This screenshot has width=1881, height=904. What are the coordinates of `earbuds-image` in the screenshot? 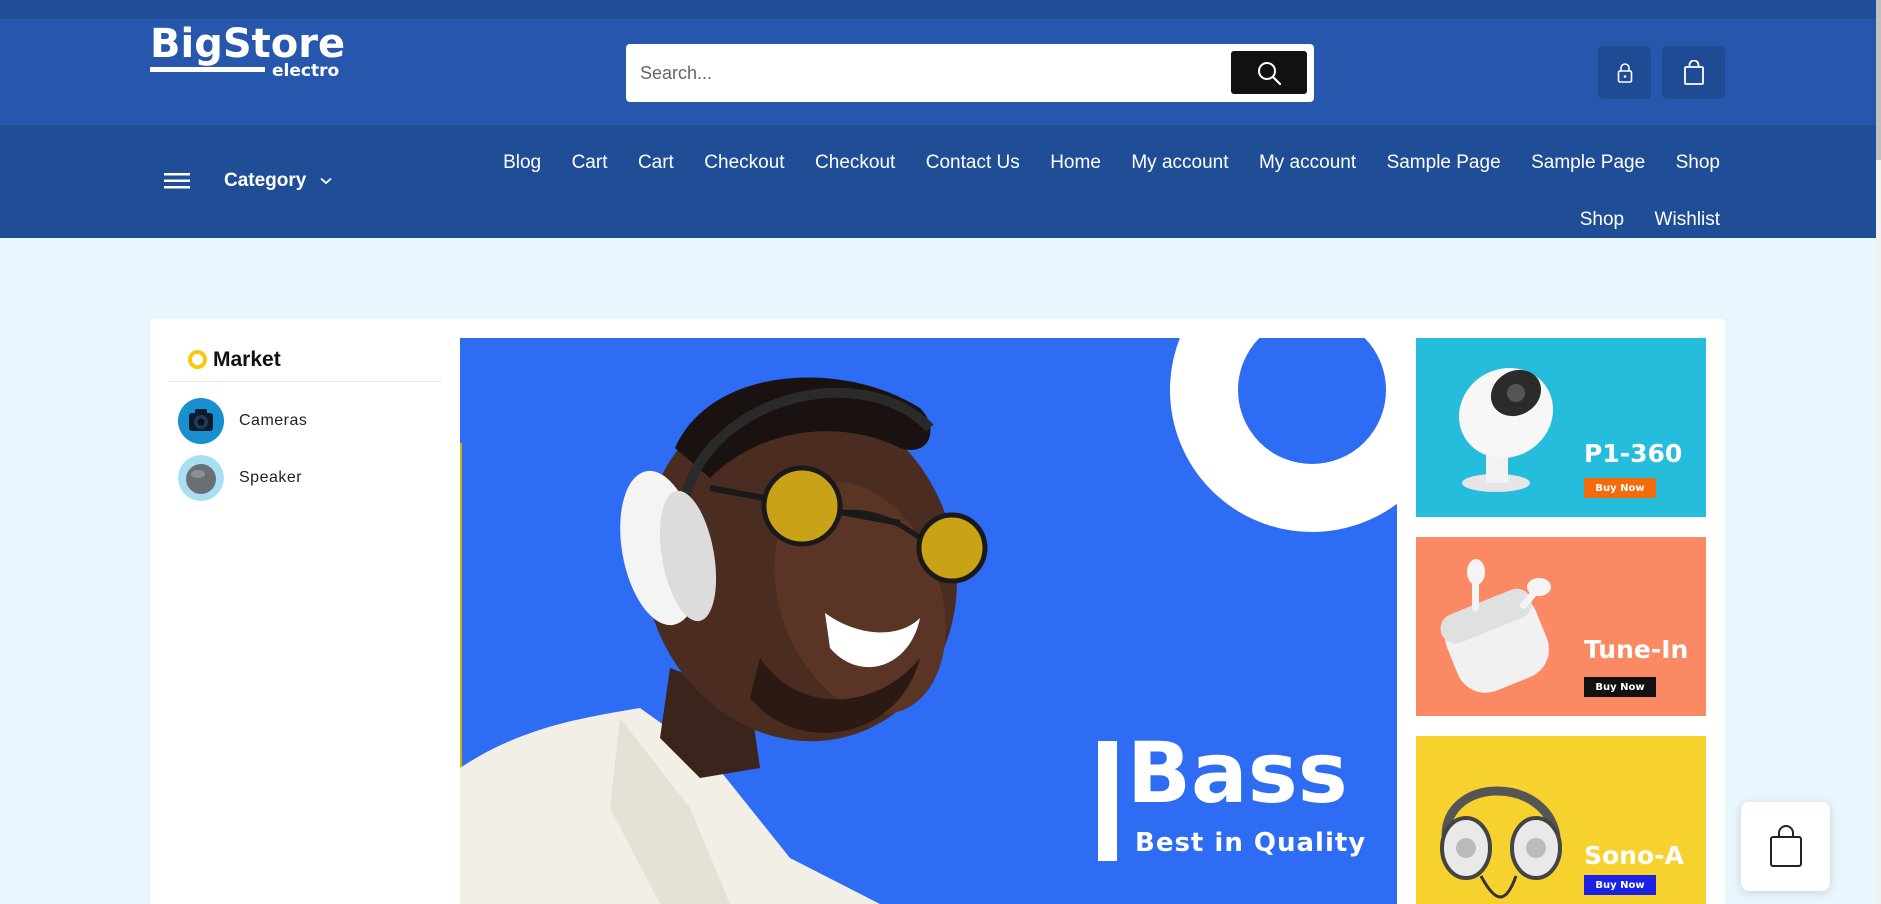 It's located at (1495, 626).